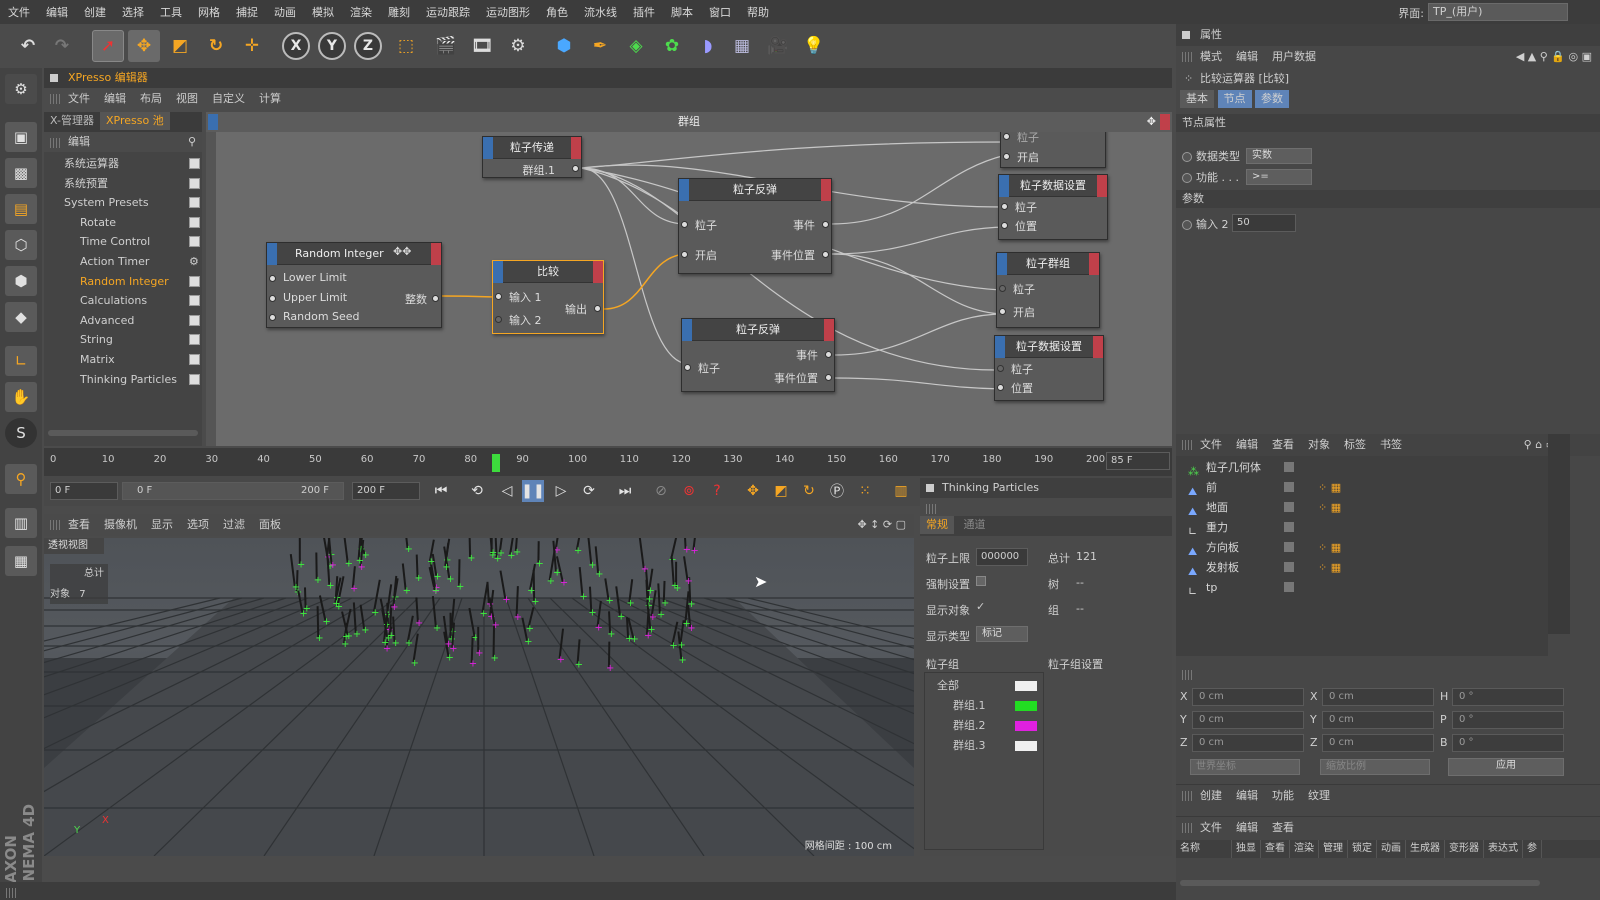 Image resolution: width=1600 pixels, height=900 pixels. Describe the element at coordinates (1378, 697) in the screenshot. I see `coord-x-size: 0 cm` at that location.